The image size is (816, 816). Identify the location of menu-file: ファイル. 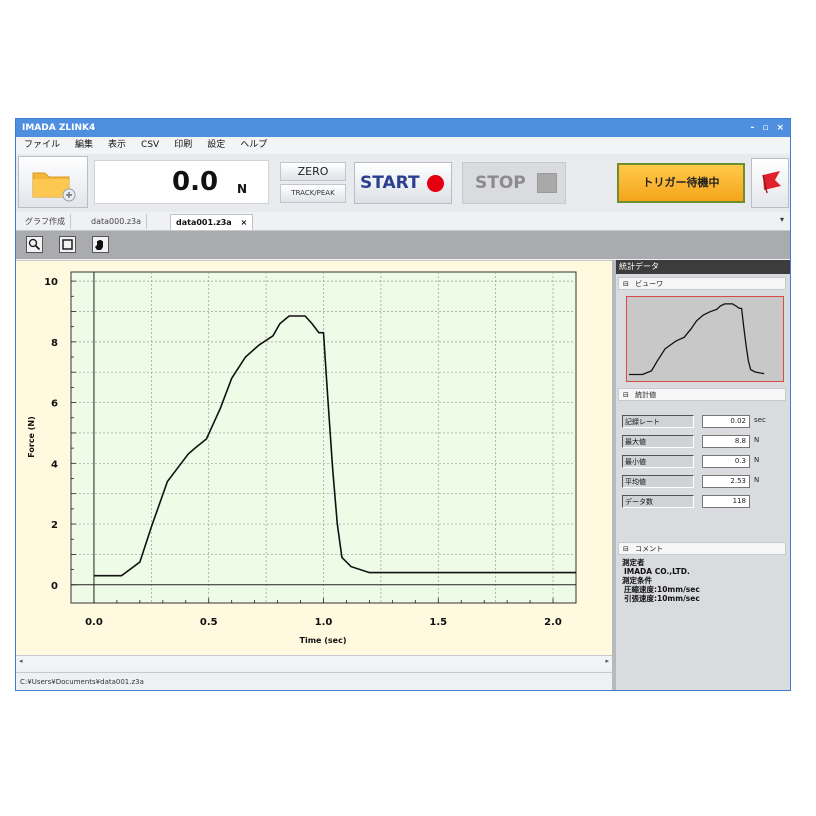
(42, 145).